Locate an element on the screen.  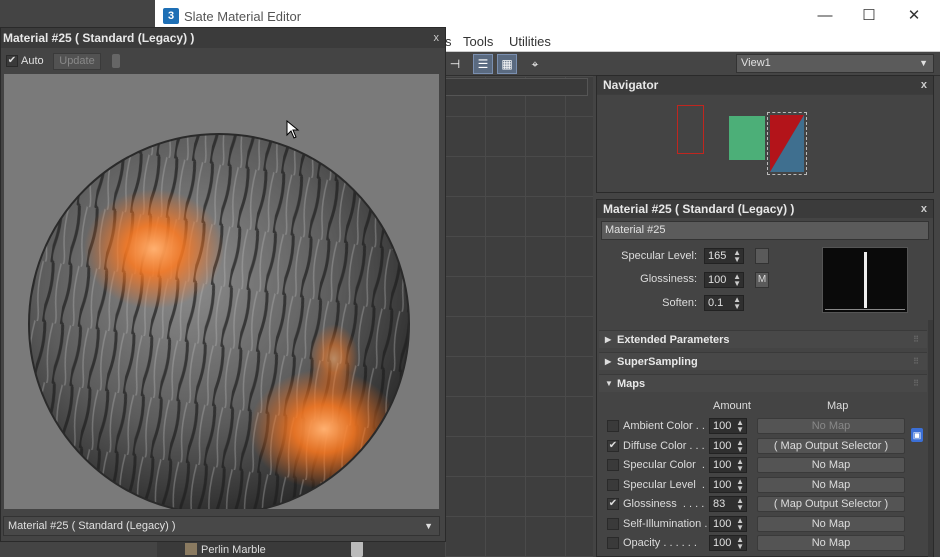
map-label: Glossiness . . . . is located at coordinates (664, 504).